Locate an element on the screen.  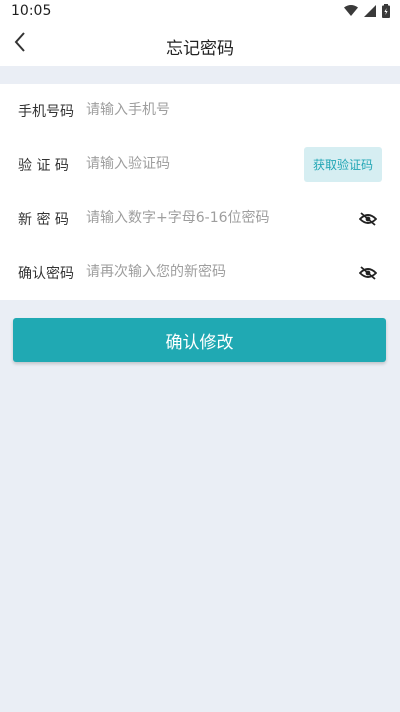
signal-icon is located at coordinates (370, 11).